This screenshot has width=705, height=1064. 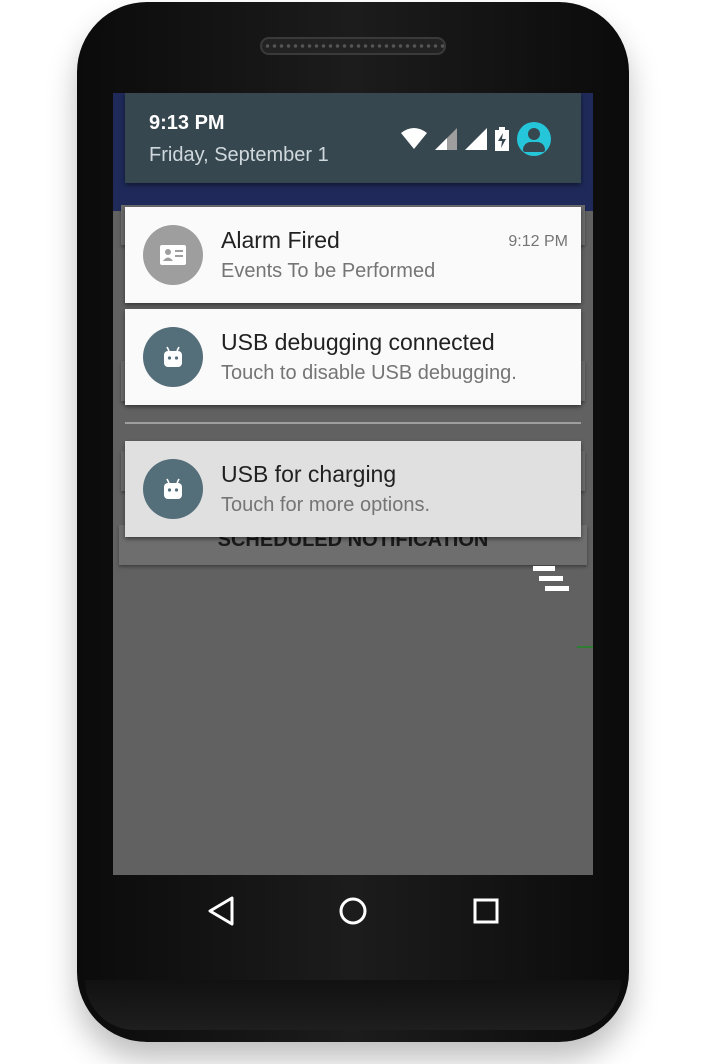 I want to click on status-icons, so click(x=476, y=139).